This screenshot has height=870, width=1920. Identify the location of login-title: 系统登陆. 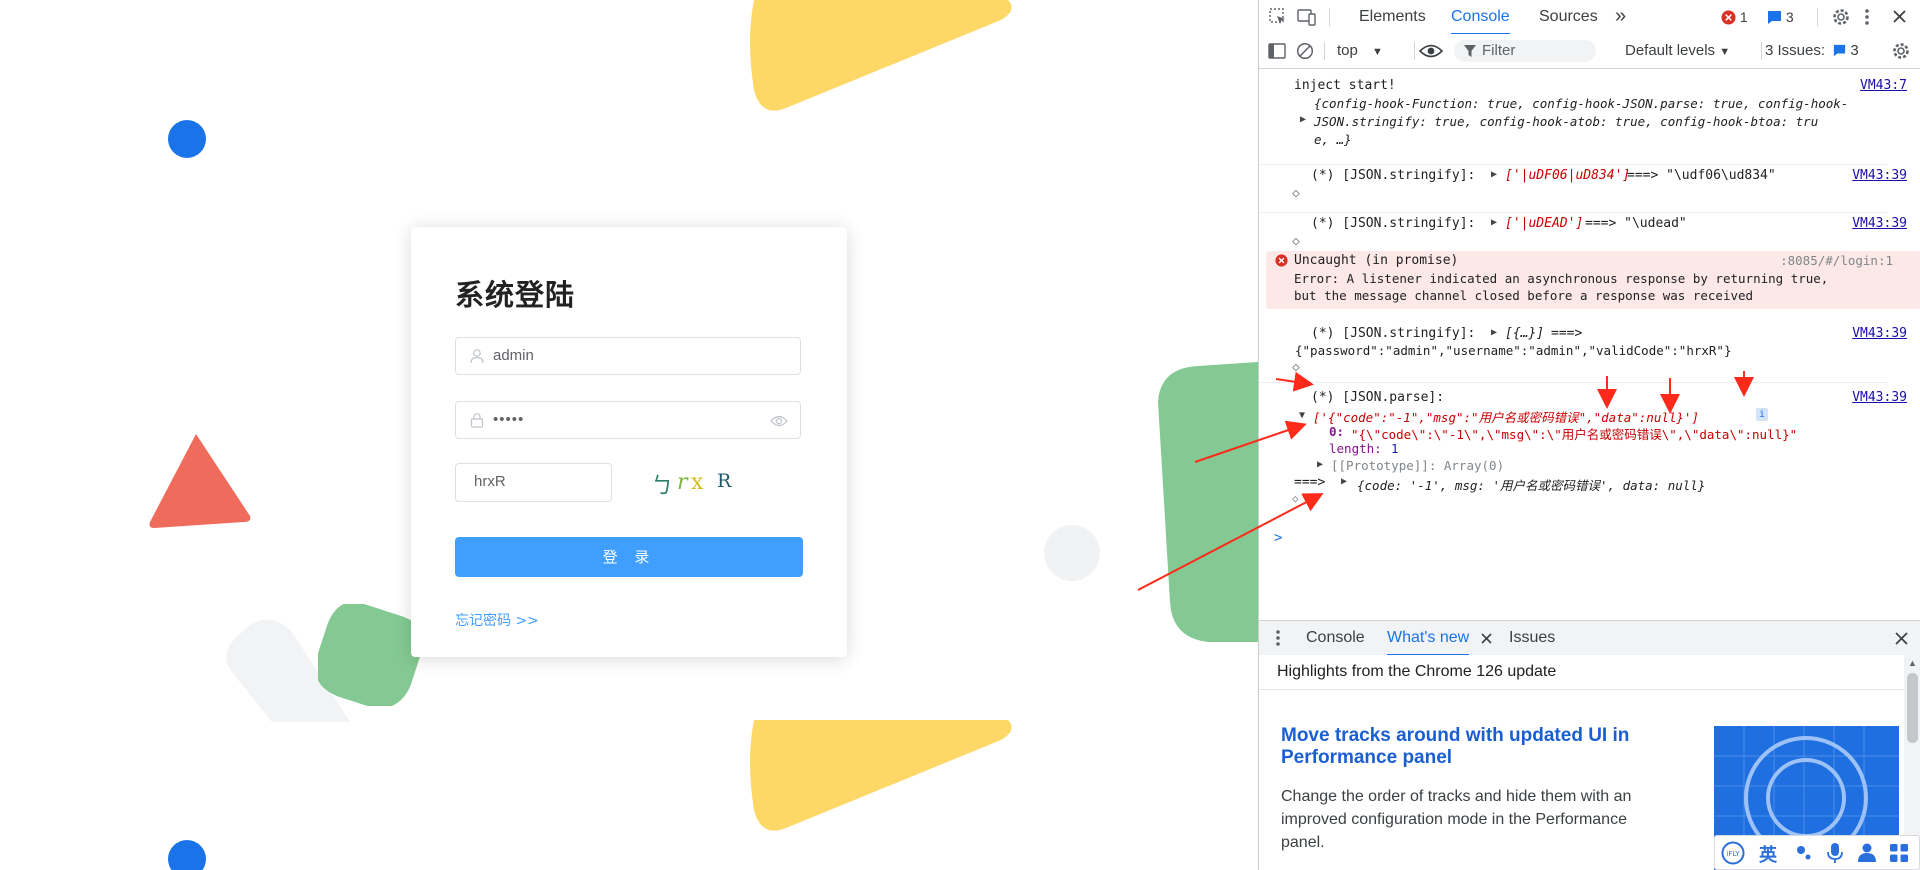
(515, 295).